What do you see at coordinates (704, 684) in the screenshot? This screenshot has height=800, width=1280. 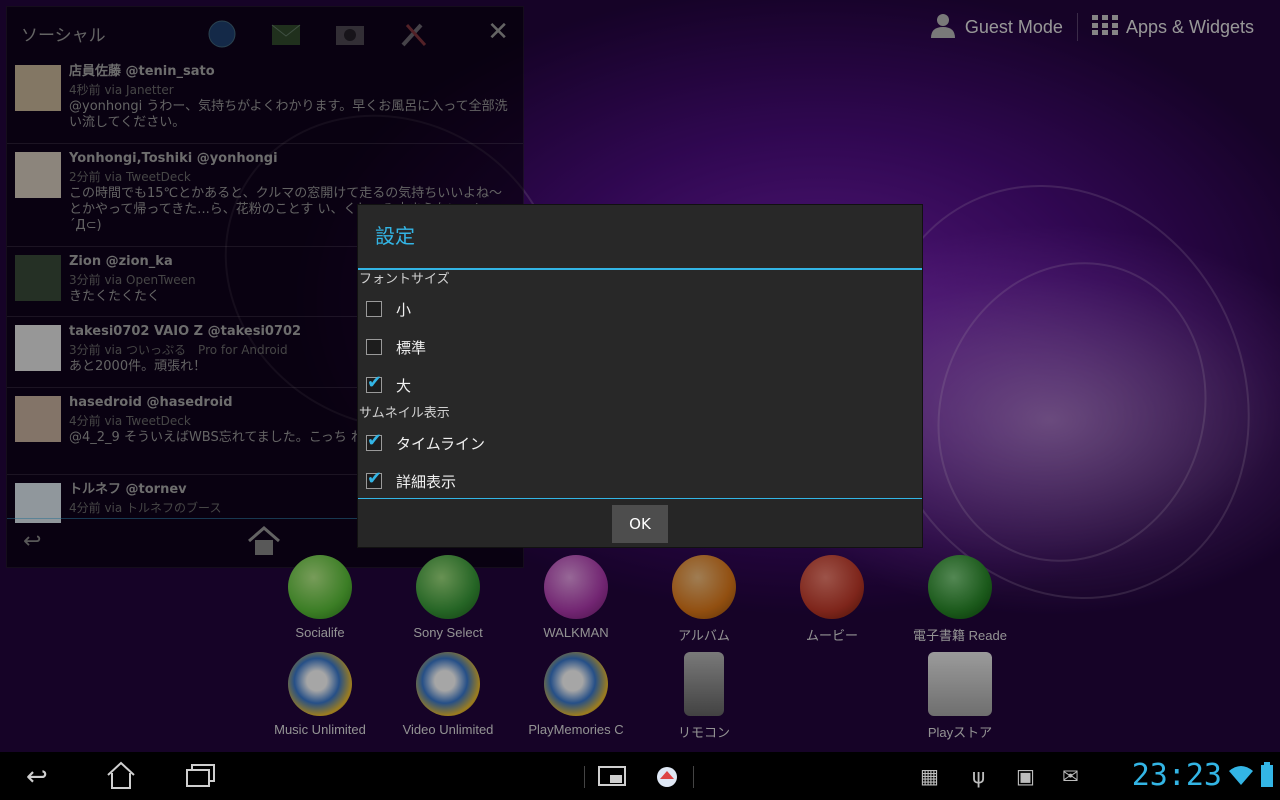 I see `remote-icon` at bounding box center [704, 684].